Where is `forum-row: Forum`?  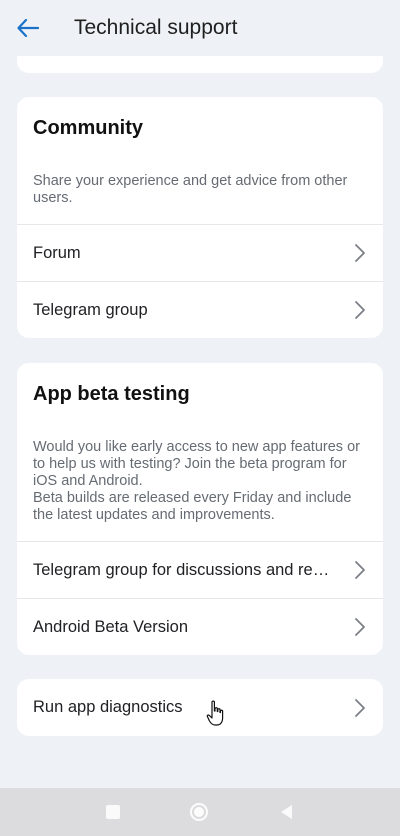 forum-row: Forum is located at coordinates (200, 252).